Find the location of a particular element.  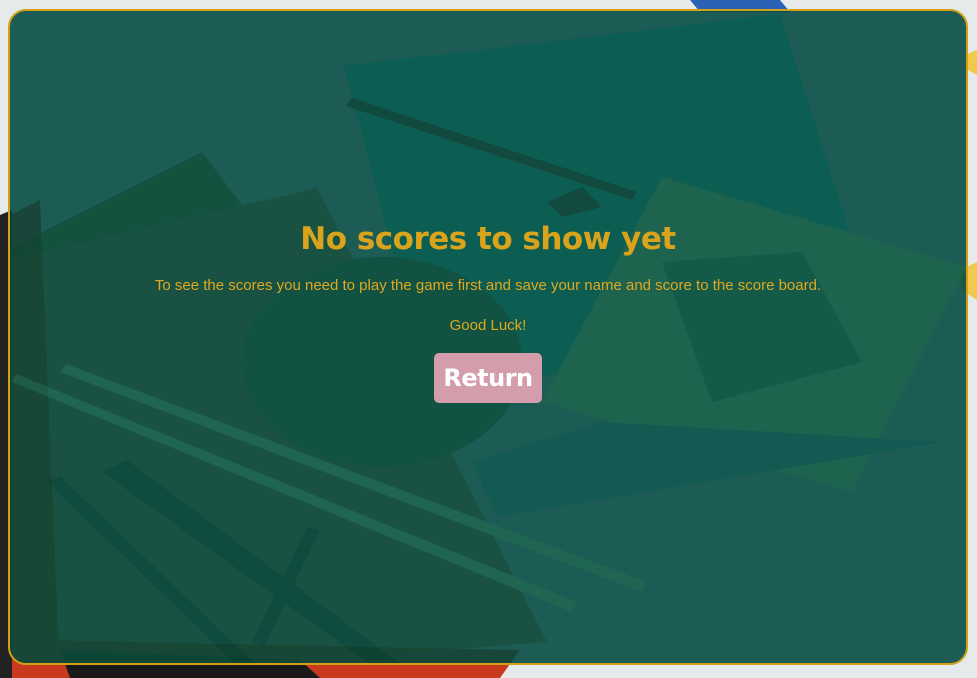

page-title: No scores to show yet is located at coordinates (488, 239).